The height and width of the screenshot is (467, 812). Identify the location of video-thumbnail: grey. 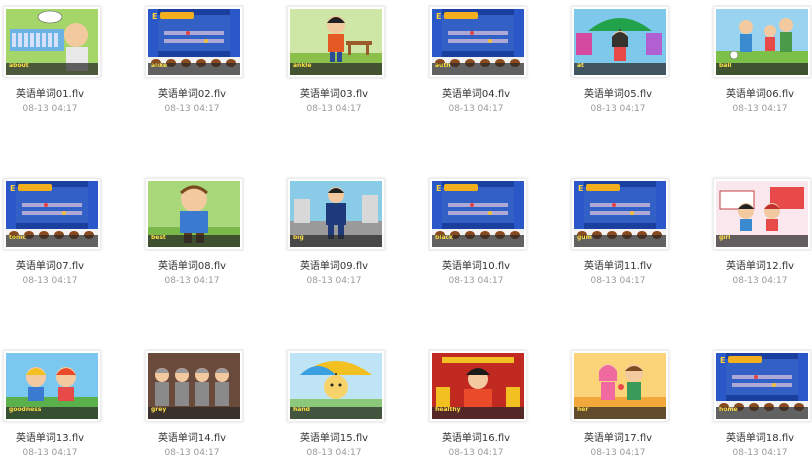
(194, 386).